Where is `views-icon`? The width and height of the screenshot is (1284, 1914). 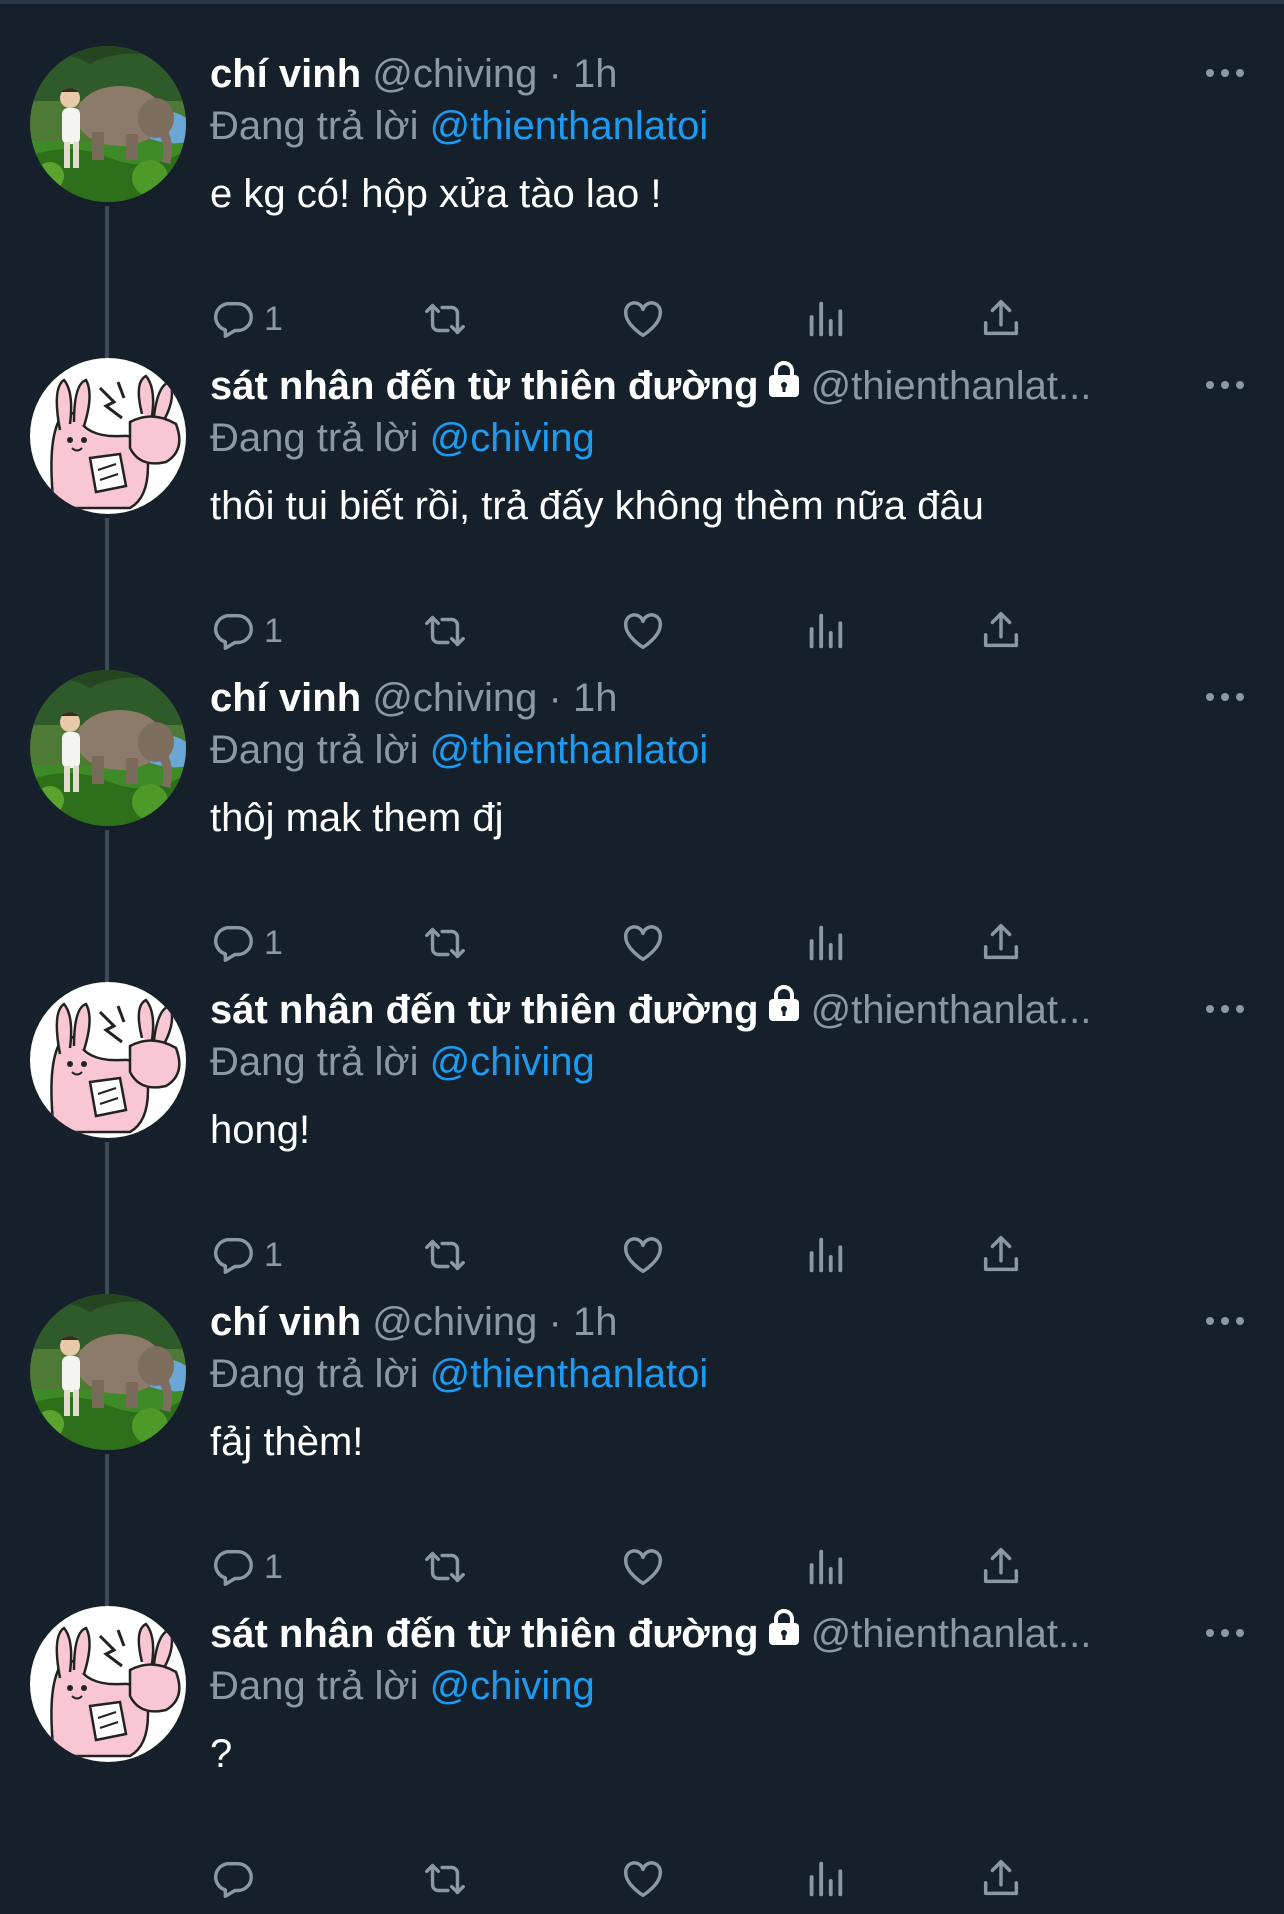 views-icon is located at coordinates (825, 631).